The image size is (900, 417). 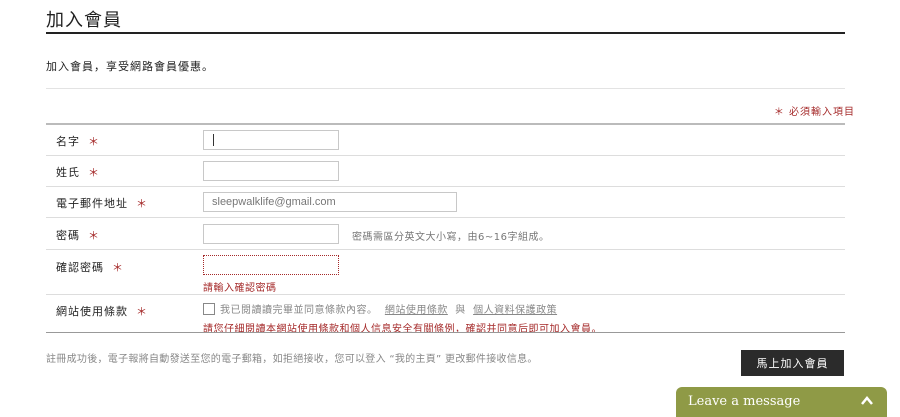 I want to click on first-name-input, so click(x=271, y=140).